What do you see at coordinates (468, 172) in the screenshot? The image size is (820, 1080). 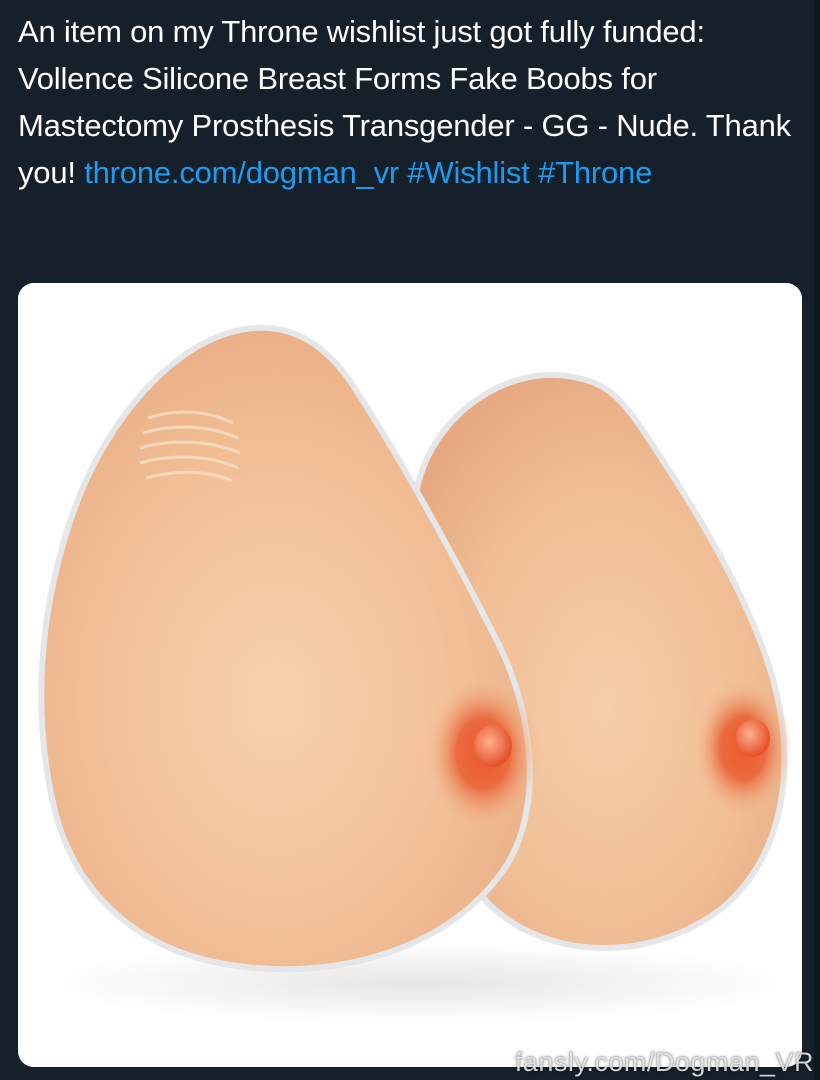 I see `hashtag-wishlist: #Wishlist` at bounding box center [468, 172].